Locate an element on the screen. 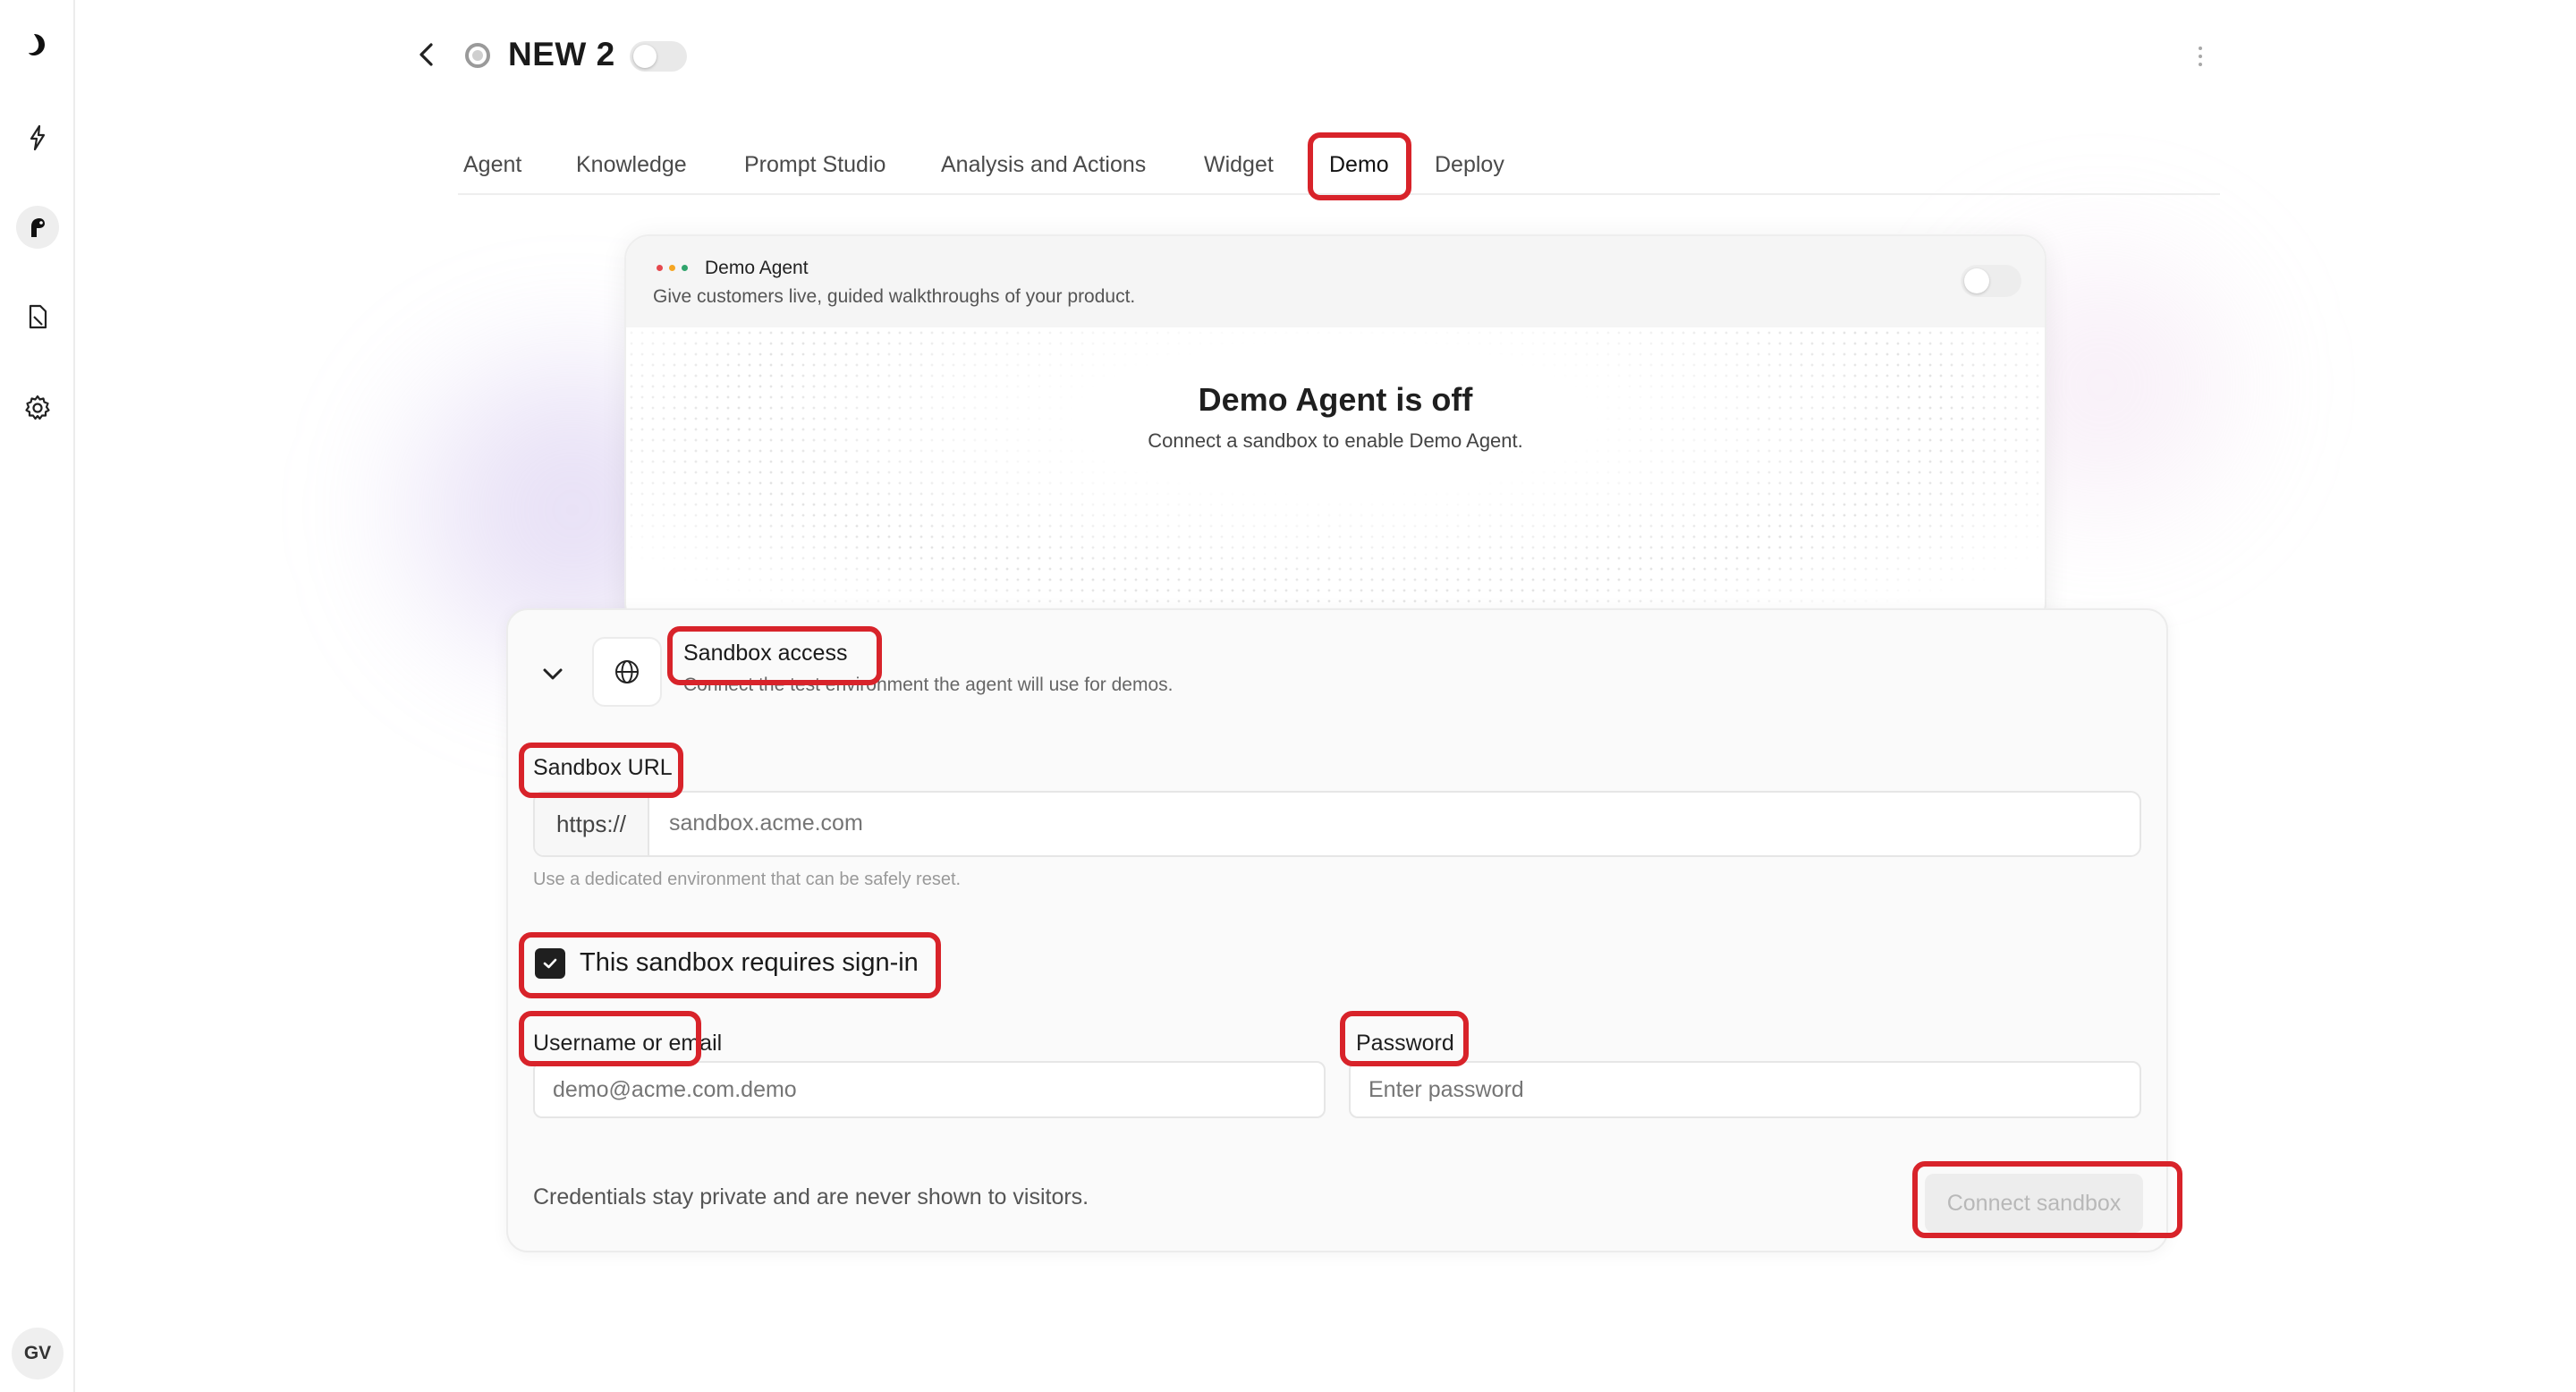 Image resolution: width=2576 pixels, height=1392 pixels. tab-agent: Agent is located at coordinates (492, 165).